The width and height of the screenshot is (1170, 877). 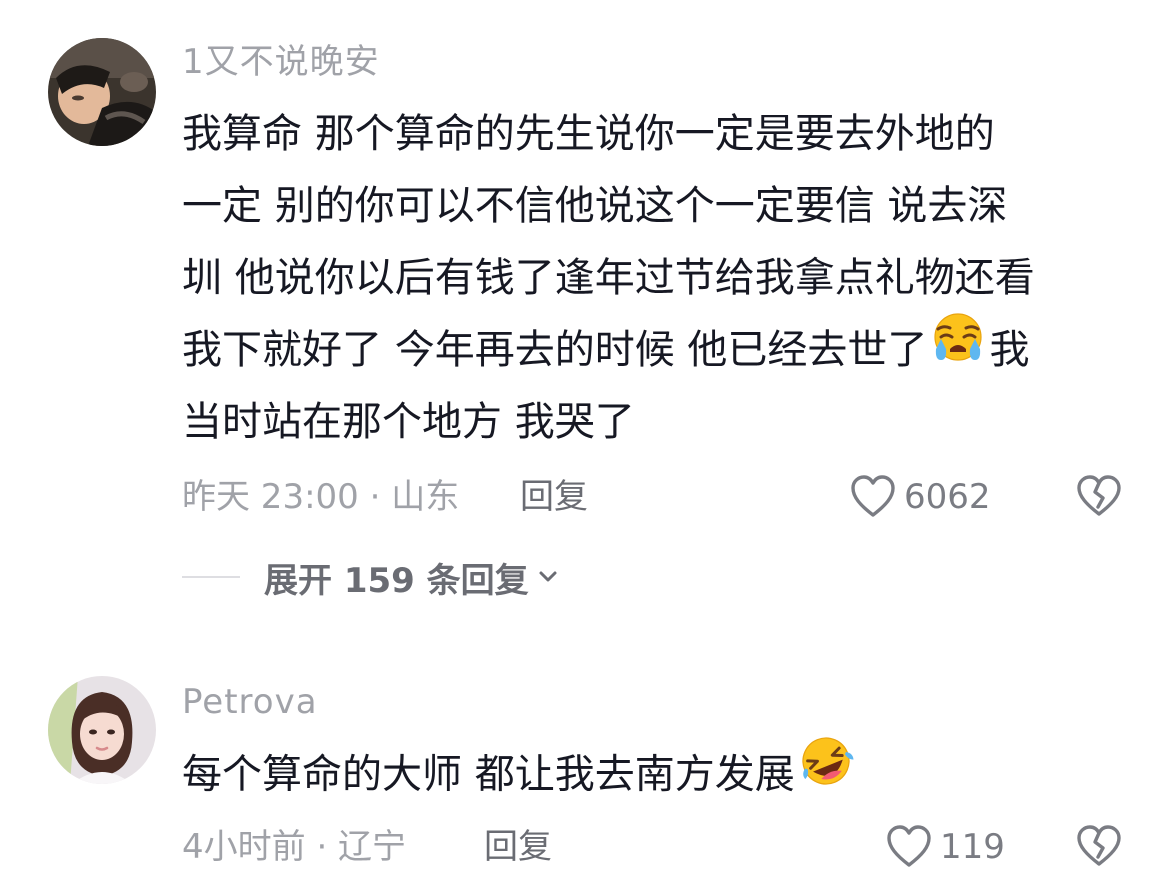 What do you see at coordinates (826, 772) in the screenshot?
I see `rolling-on-floor-laughing-icon` at bounding box center [826, 772].